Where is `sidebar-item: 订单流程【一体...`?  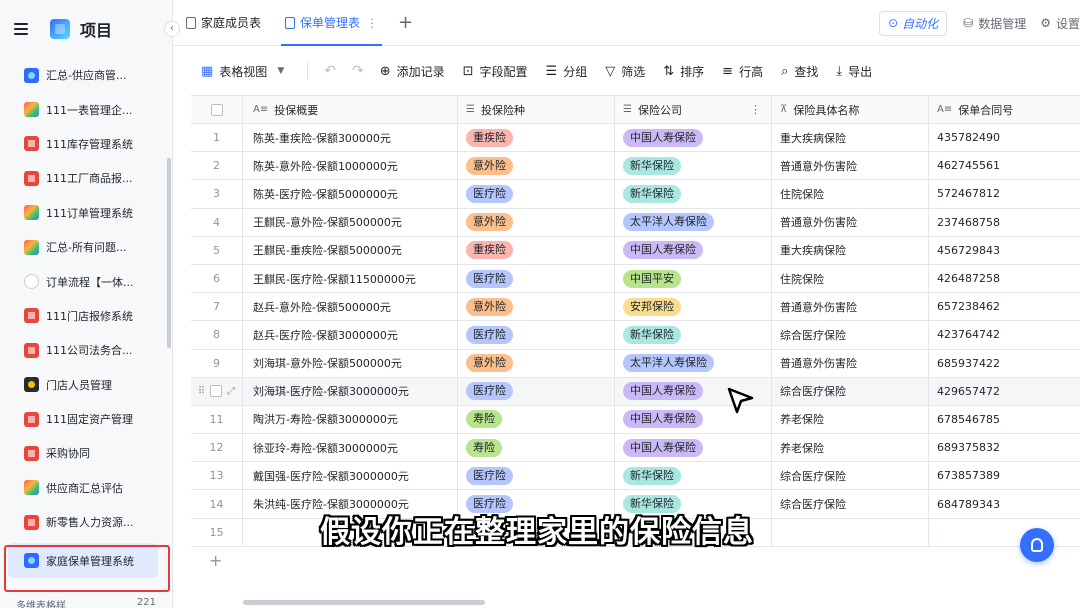
sidebar-item: 订单流程【一体... is located at coordinates (86, 281).